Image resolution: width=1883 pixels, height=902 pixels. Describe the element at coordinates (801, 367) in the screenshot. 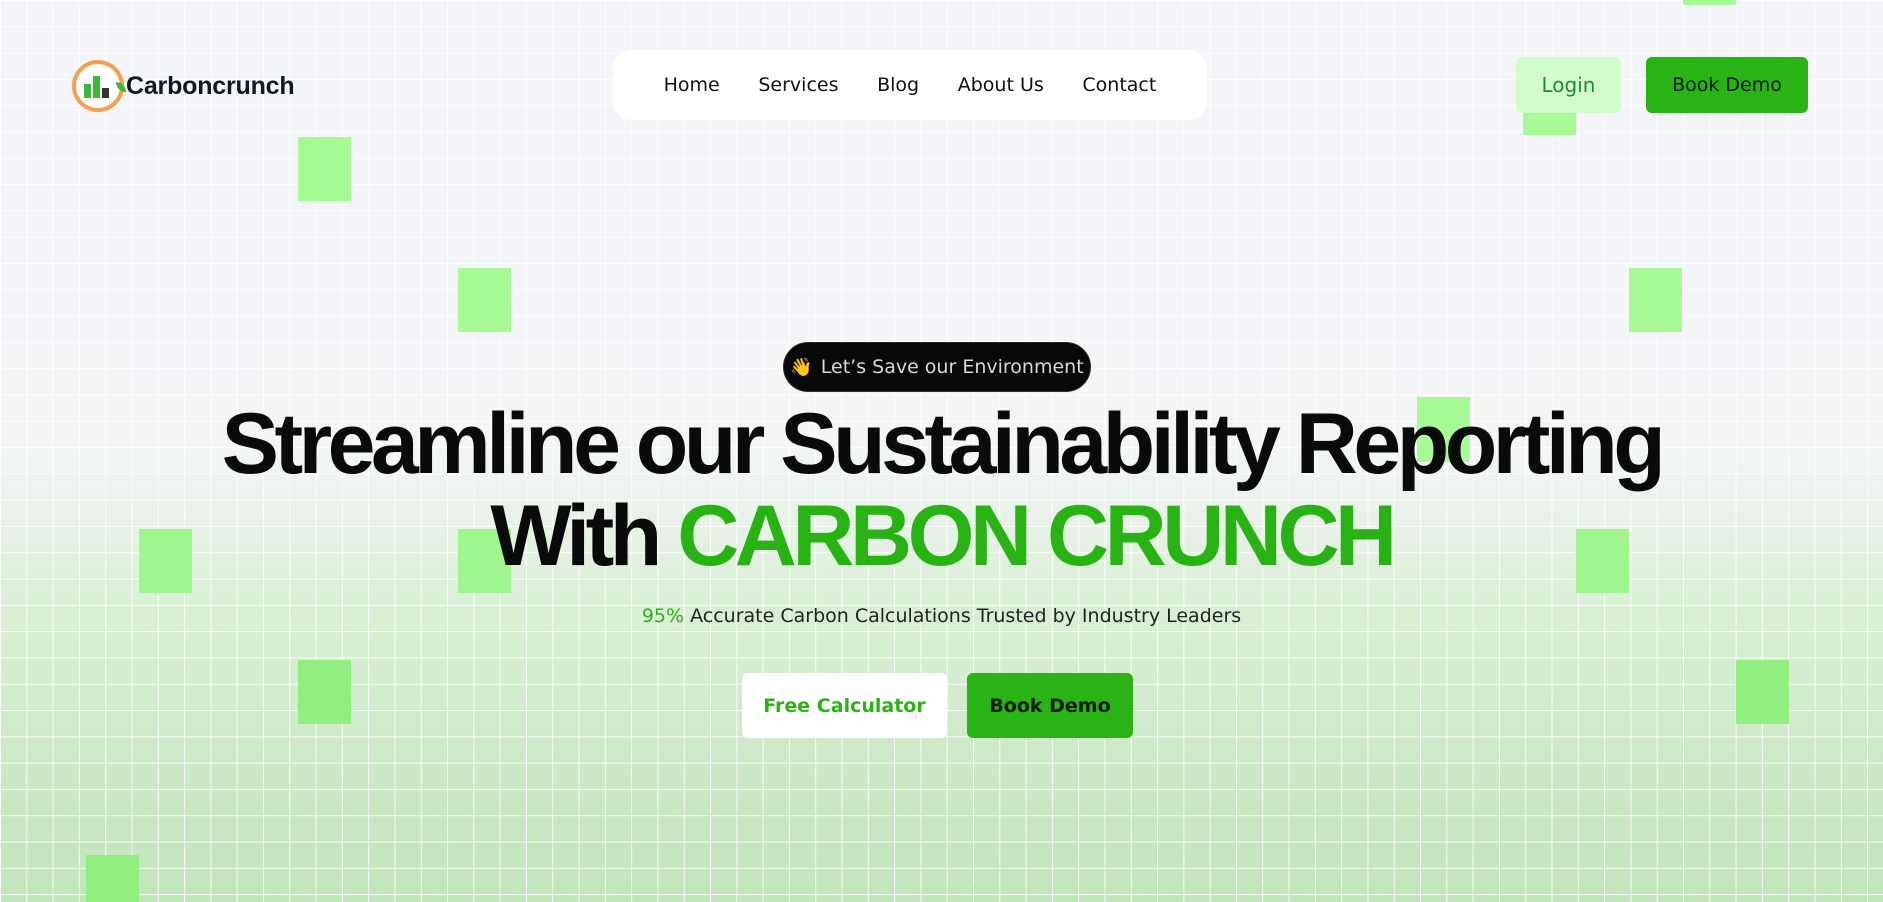

I see `waving-hand-icon: 👋` at that location.